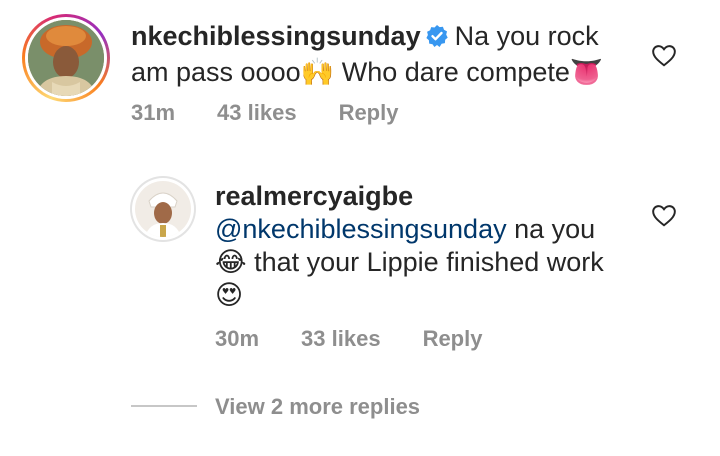 Image resolution: width=720 pixels, height=456 pixels. What do you see at coordinates (317, 407) in the screenshot?
I see `view-more-replies-button: View 2 more replies` at bounding box center [317, 407].